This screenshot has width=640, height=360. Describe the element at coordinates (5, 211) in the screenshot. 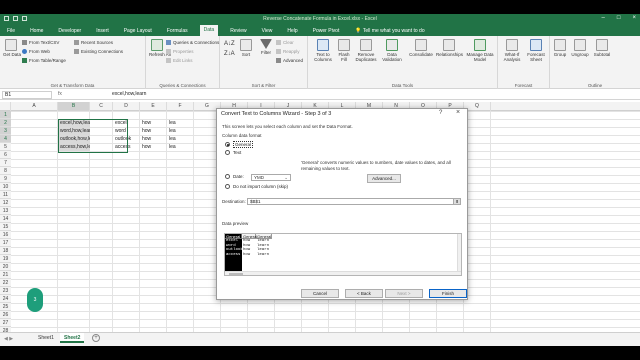

I see `row-header-13: 13` at that location.